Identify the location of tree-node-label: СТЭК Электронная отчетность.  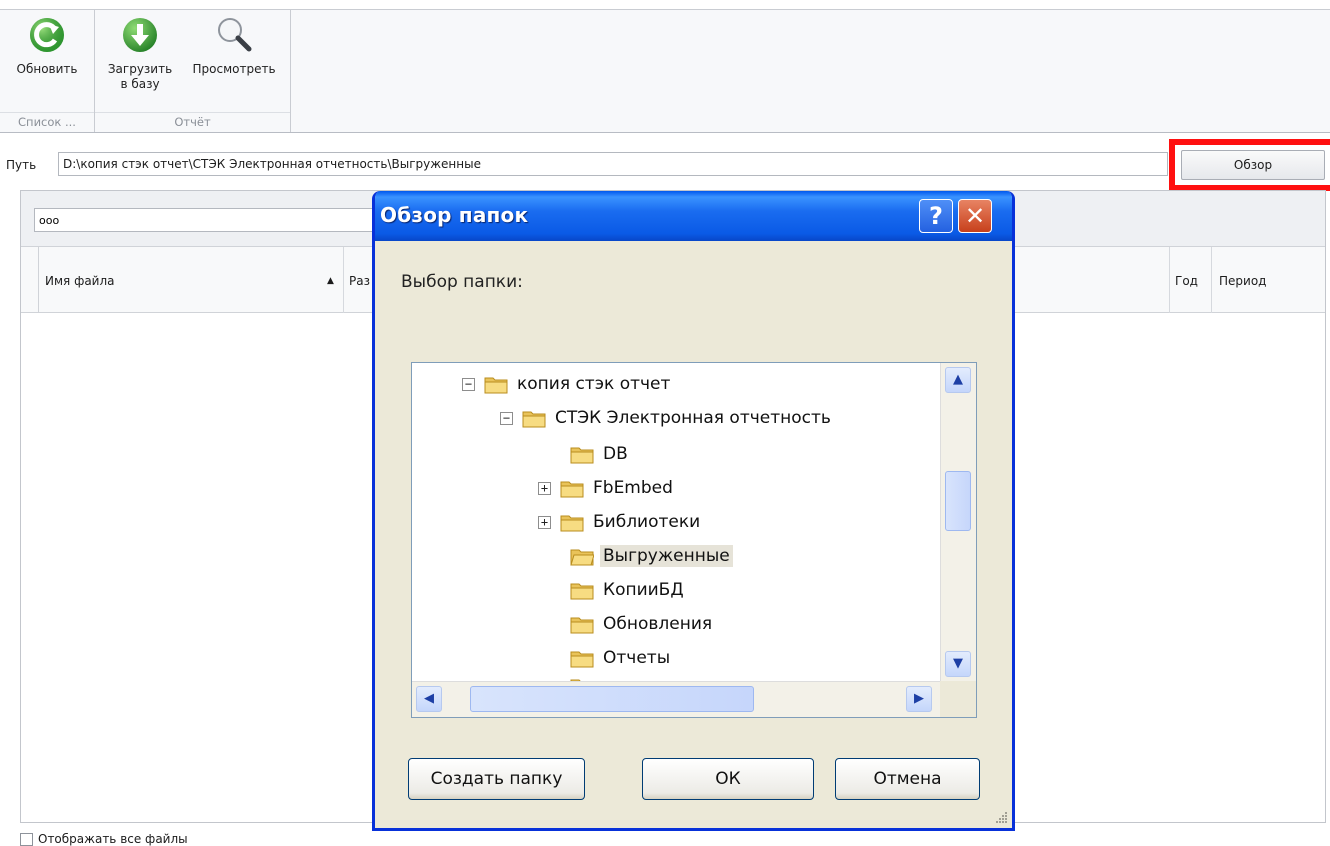
(693, 418).